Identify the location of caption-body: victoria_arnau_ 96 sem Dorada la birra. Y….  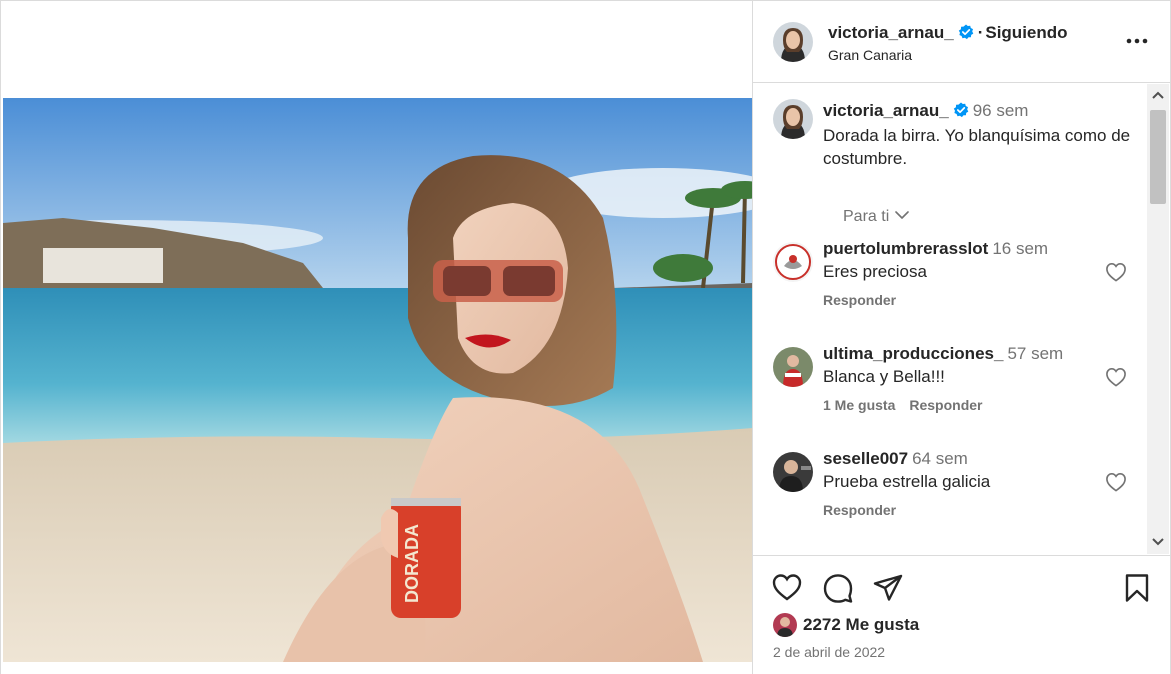
(983, 134).